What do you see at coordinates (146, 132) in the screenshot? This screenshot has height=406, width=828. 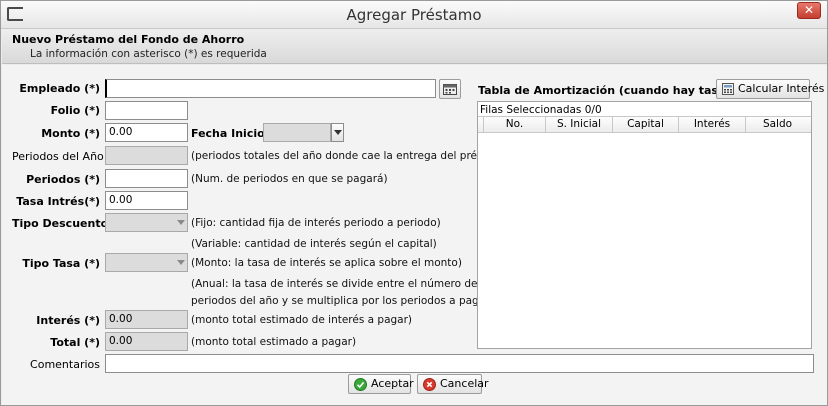 I see `monto-input: 0.00` at bounding box center [146, 132].